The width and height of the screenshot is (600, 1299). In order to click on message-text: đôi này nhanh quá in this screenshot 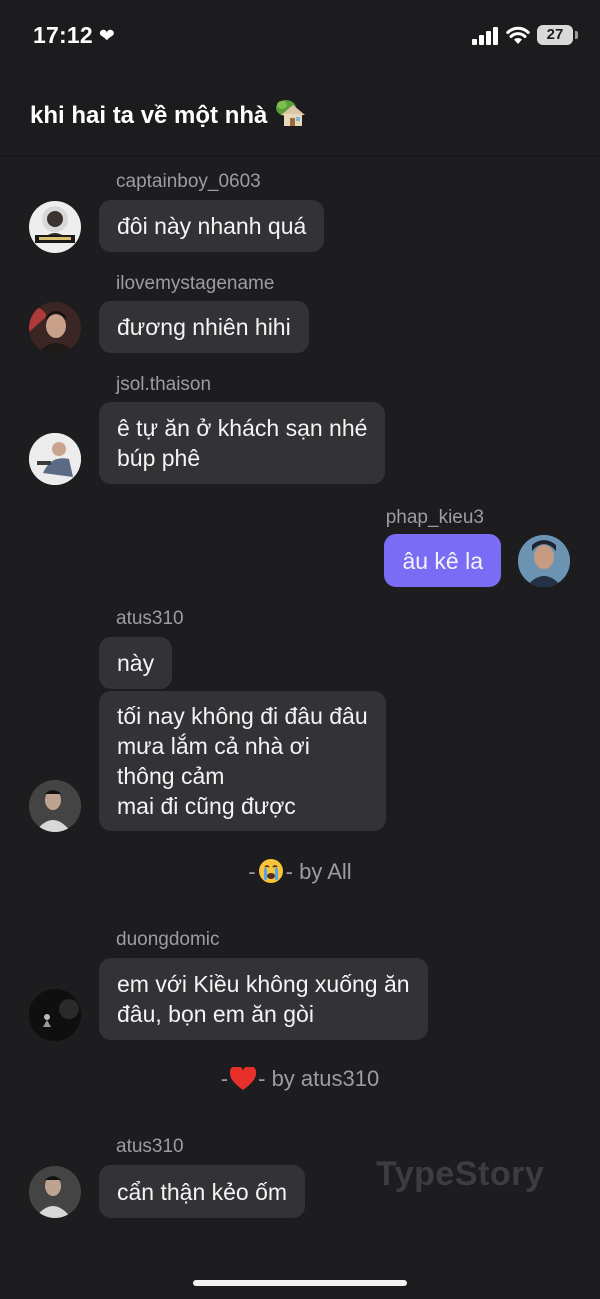, I will do `click(212, 226)`.